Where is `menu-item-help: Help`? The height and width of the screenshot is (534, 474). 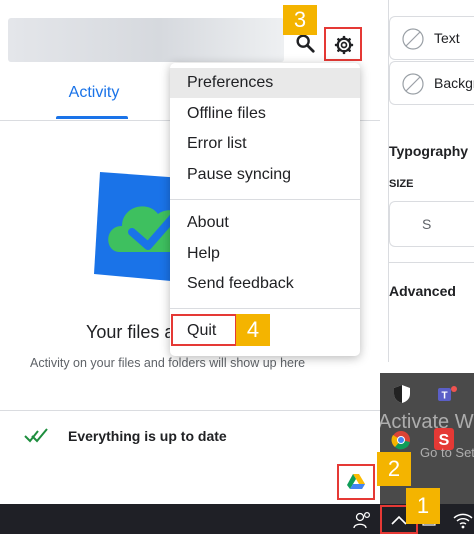
menu-item-help: Help is located at coordinates (265, 254).